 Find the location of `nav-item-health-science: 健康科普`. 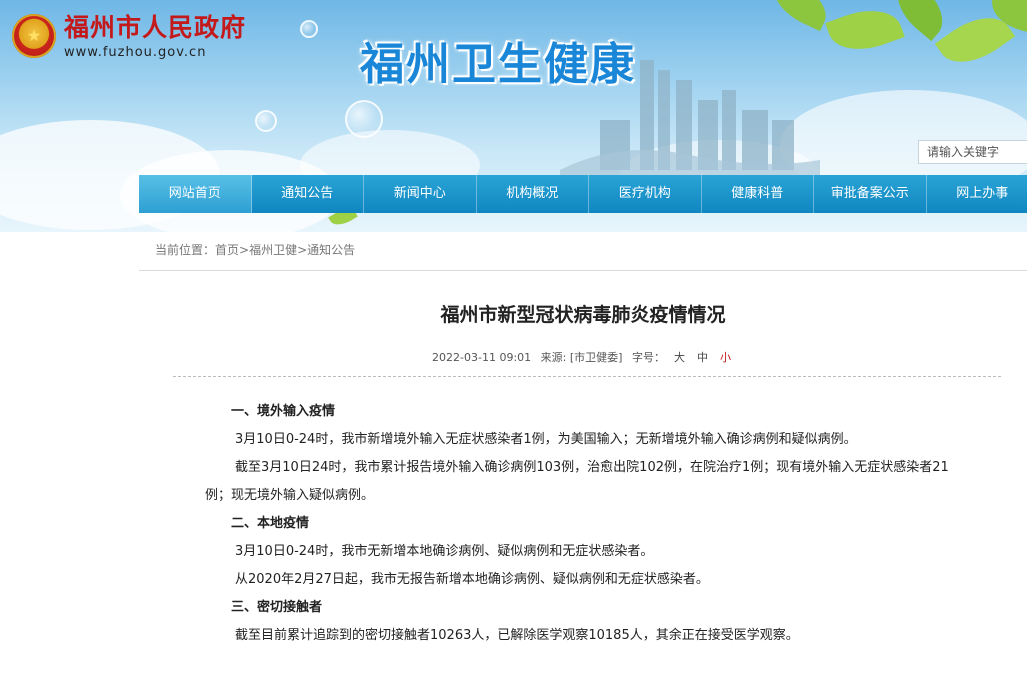

nav-item-health-science: 健康科普 is located at coordinates (758, 194).